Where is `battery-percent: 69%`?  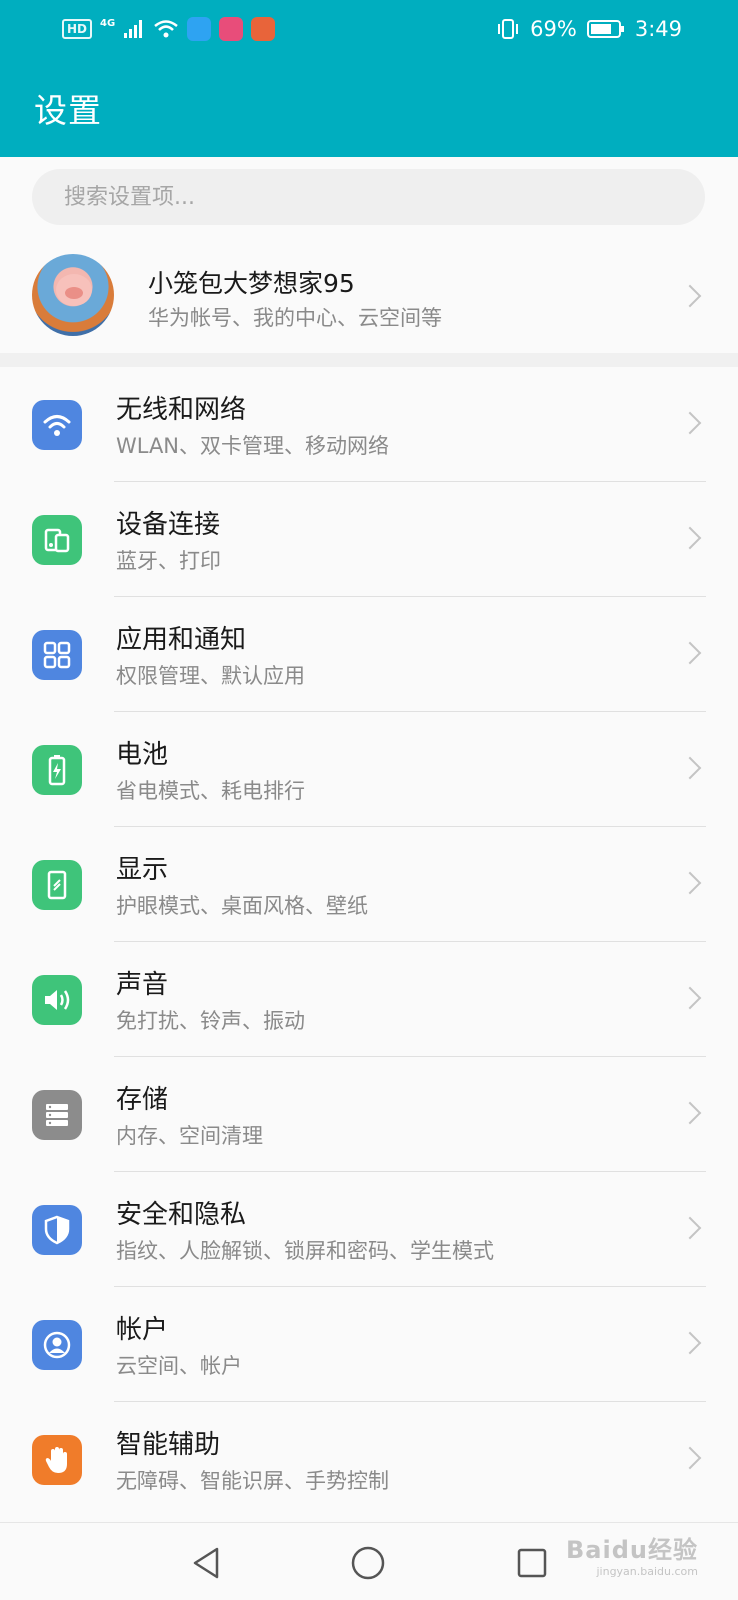
battery-percent: 69% is located at coordinates (553, 29).